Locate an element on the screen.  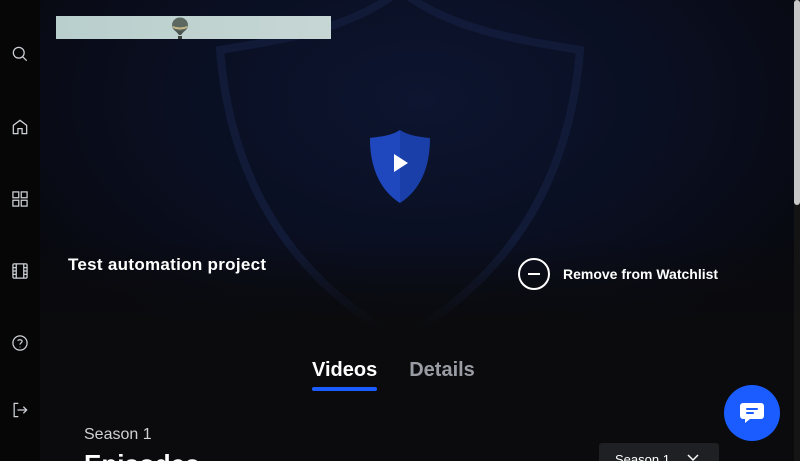
play-button is located at coordinates (400, 166).